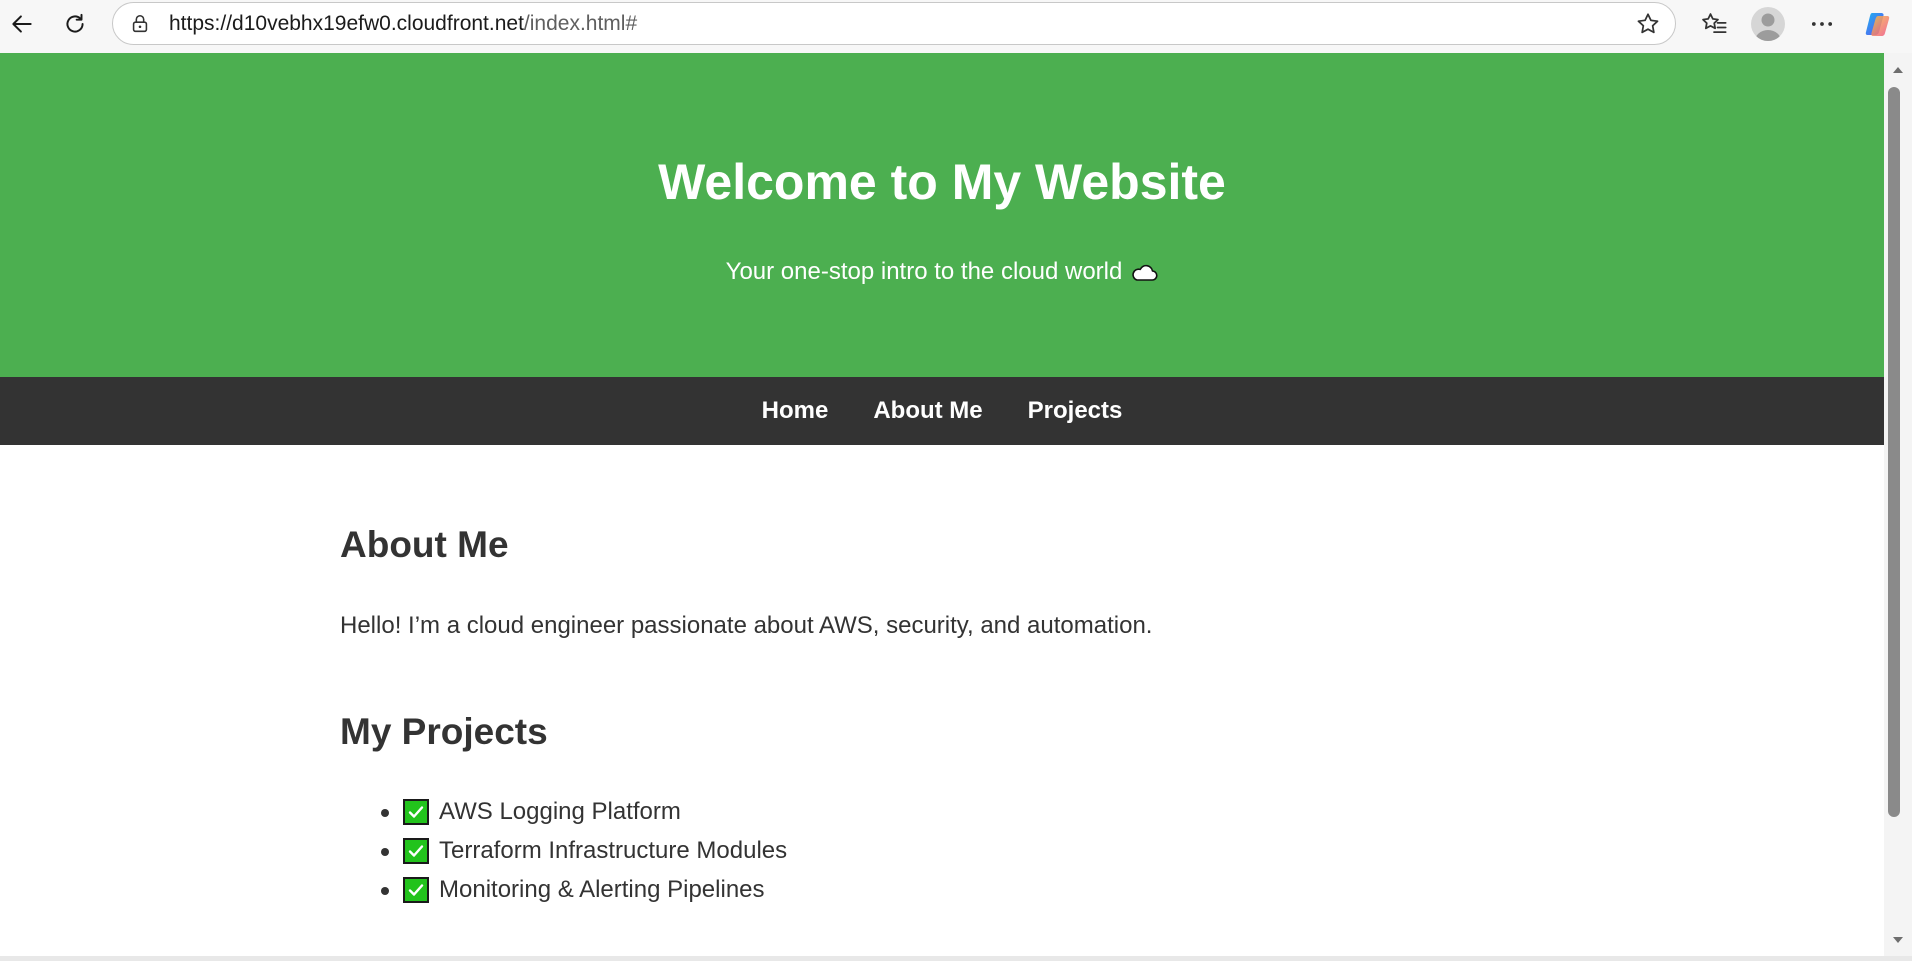  I want to click on favorites-button, so click(1714, 24).